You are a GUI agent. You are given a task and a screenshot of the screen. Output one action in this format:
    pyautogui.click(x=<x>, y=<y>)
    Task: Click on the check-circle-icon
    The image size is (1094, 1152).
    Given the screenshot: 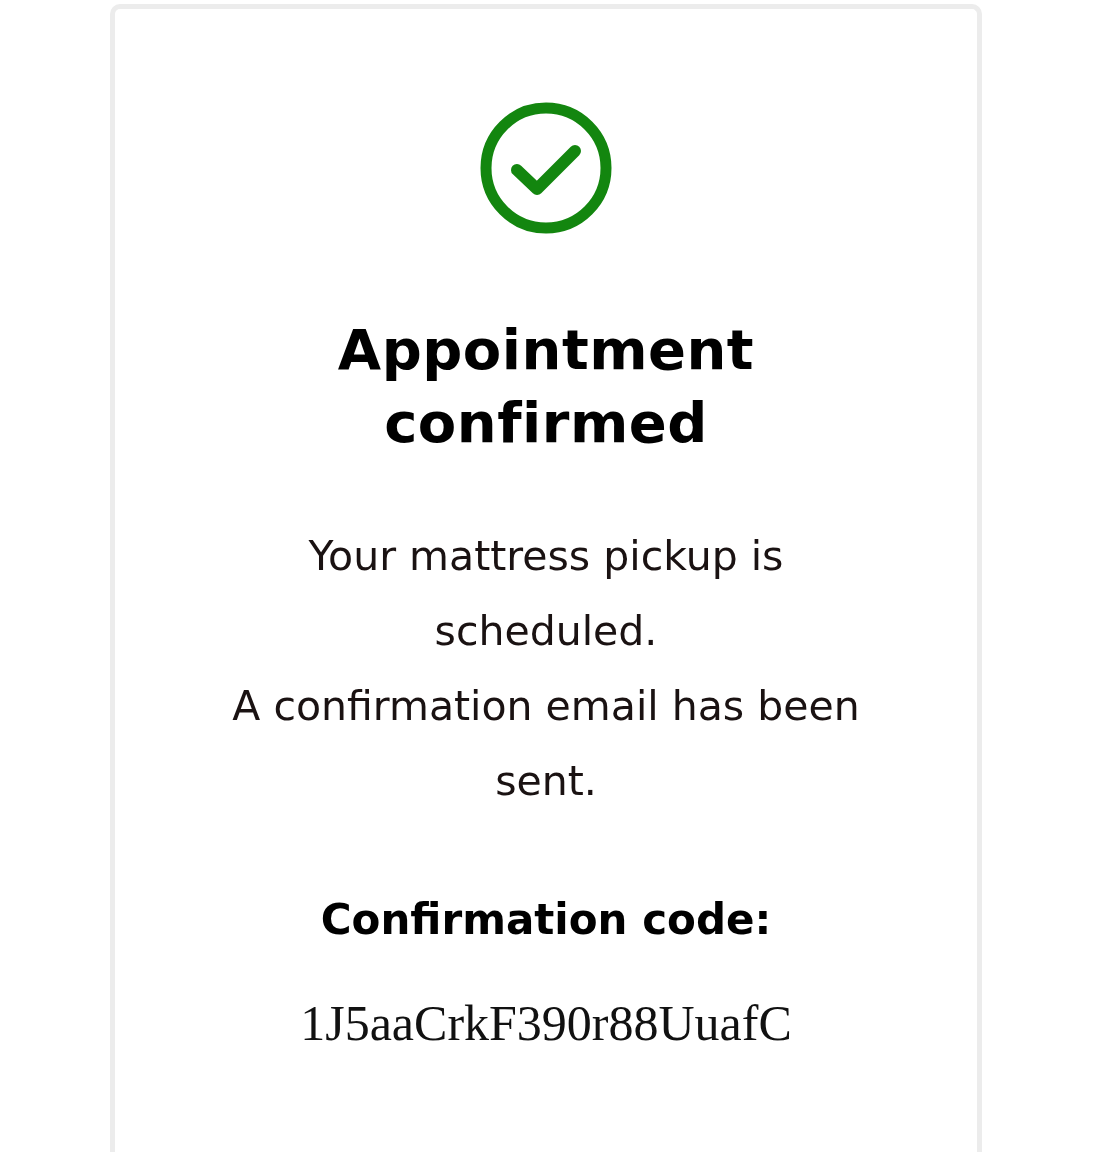 What is the action you would take?
    pyautogui.click(x=546, y=168)
    